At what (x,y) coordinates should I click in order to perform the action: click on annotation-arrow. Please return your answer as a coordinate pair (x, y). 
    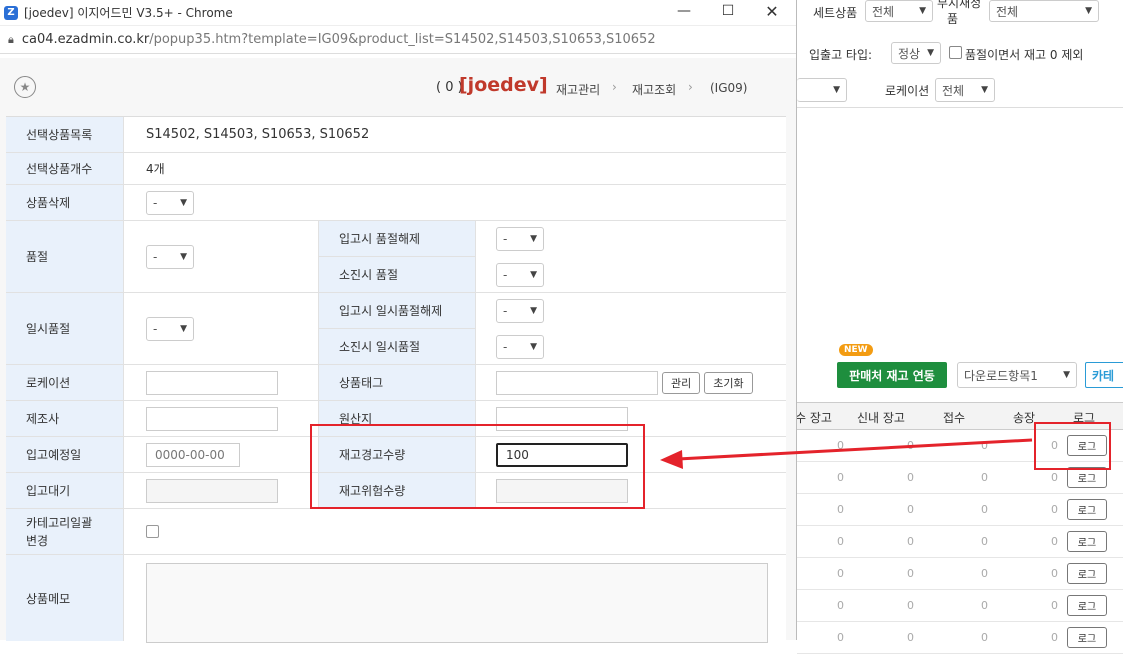
    Looking at the image, I should click on (846, 453).